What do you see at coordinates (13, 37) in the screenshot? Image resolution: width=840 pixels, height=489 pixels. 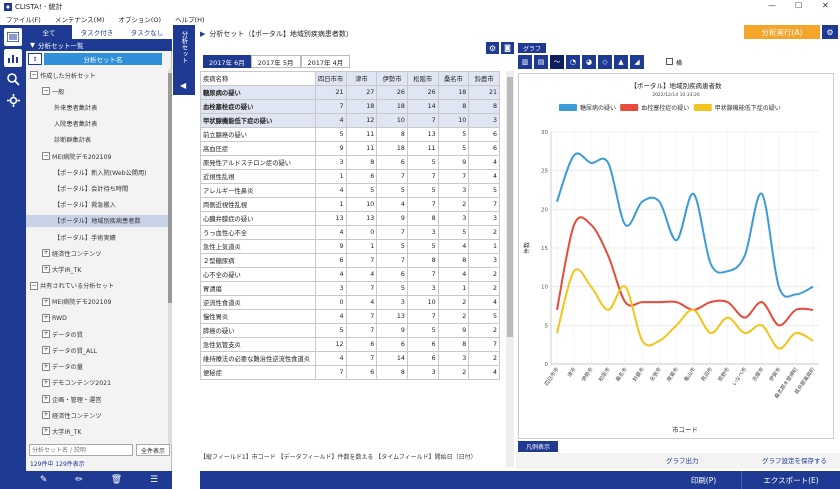 I see `list-view-icon` at bounding box center [13, 37].